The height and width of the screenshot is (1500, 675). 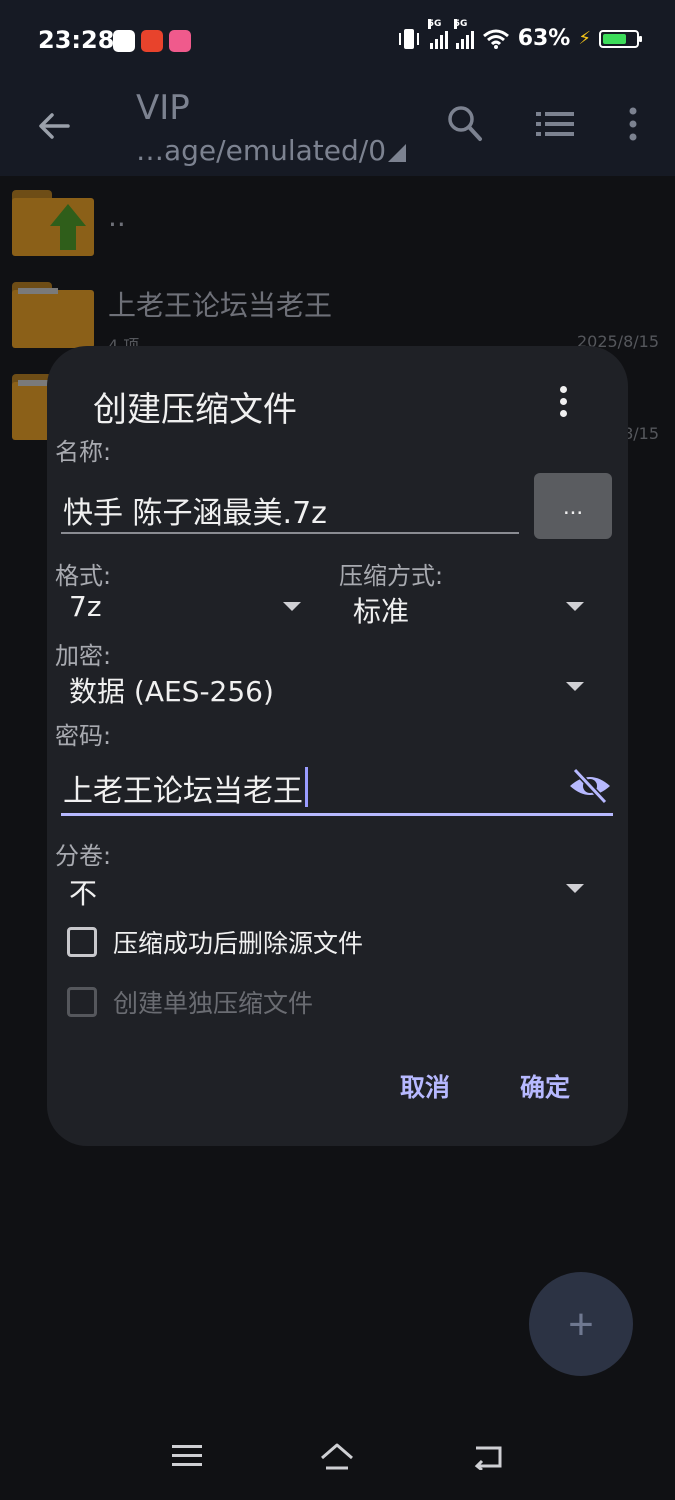 What do you see at coordinates (213, 1003) in the screenshot?
I see `separate-archives-label: 创建单独压缩文件` at bounding box center [213, 1003].